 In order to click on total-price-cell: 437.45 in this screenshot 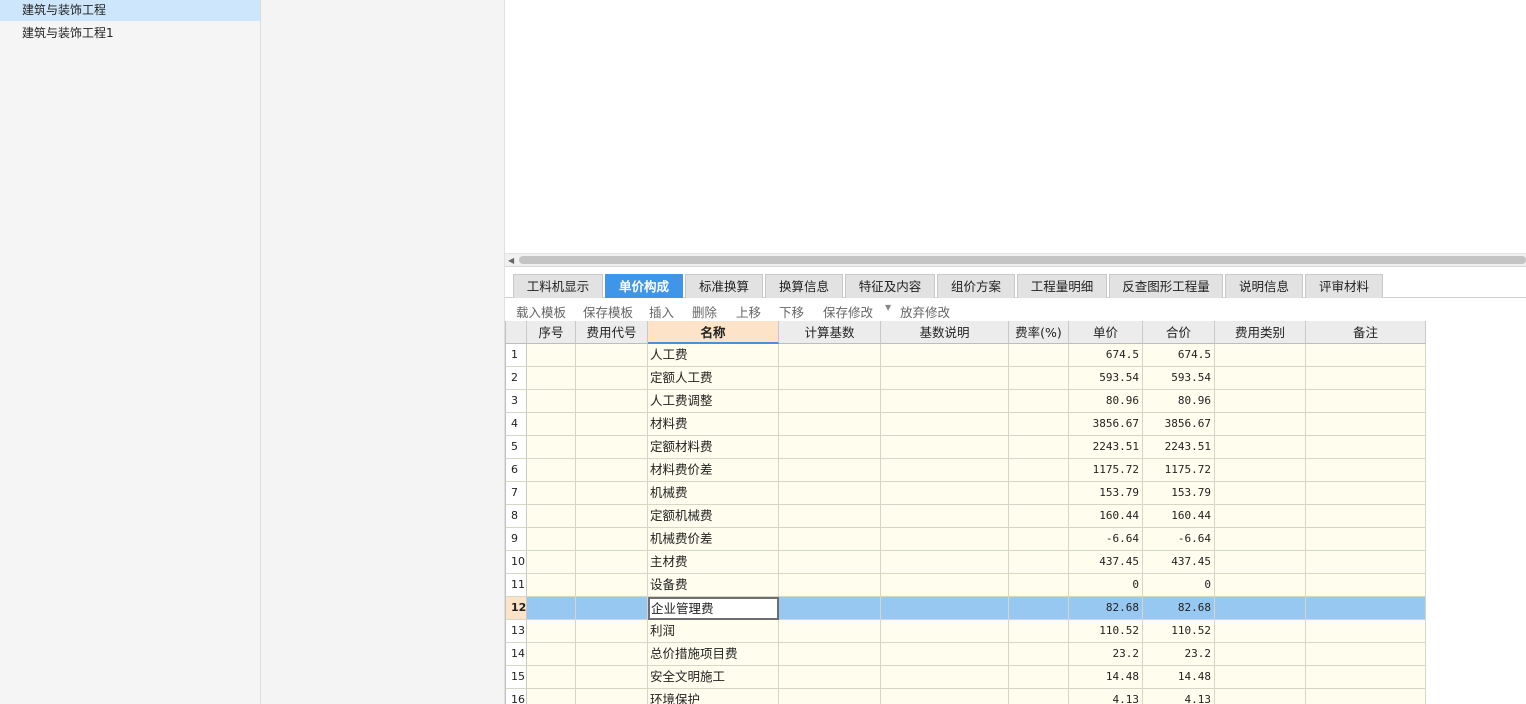, I will do `click(1179, 562)`.